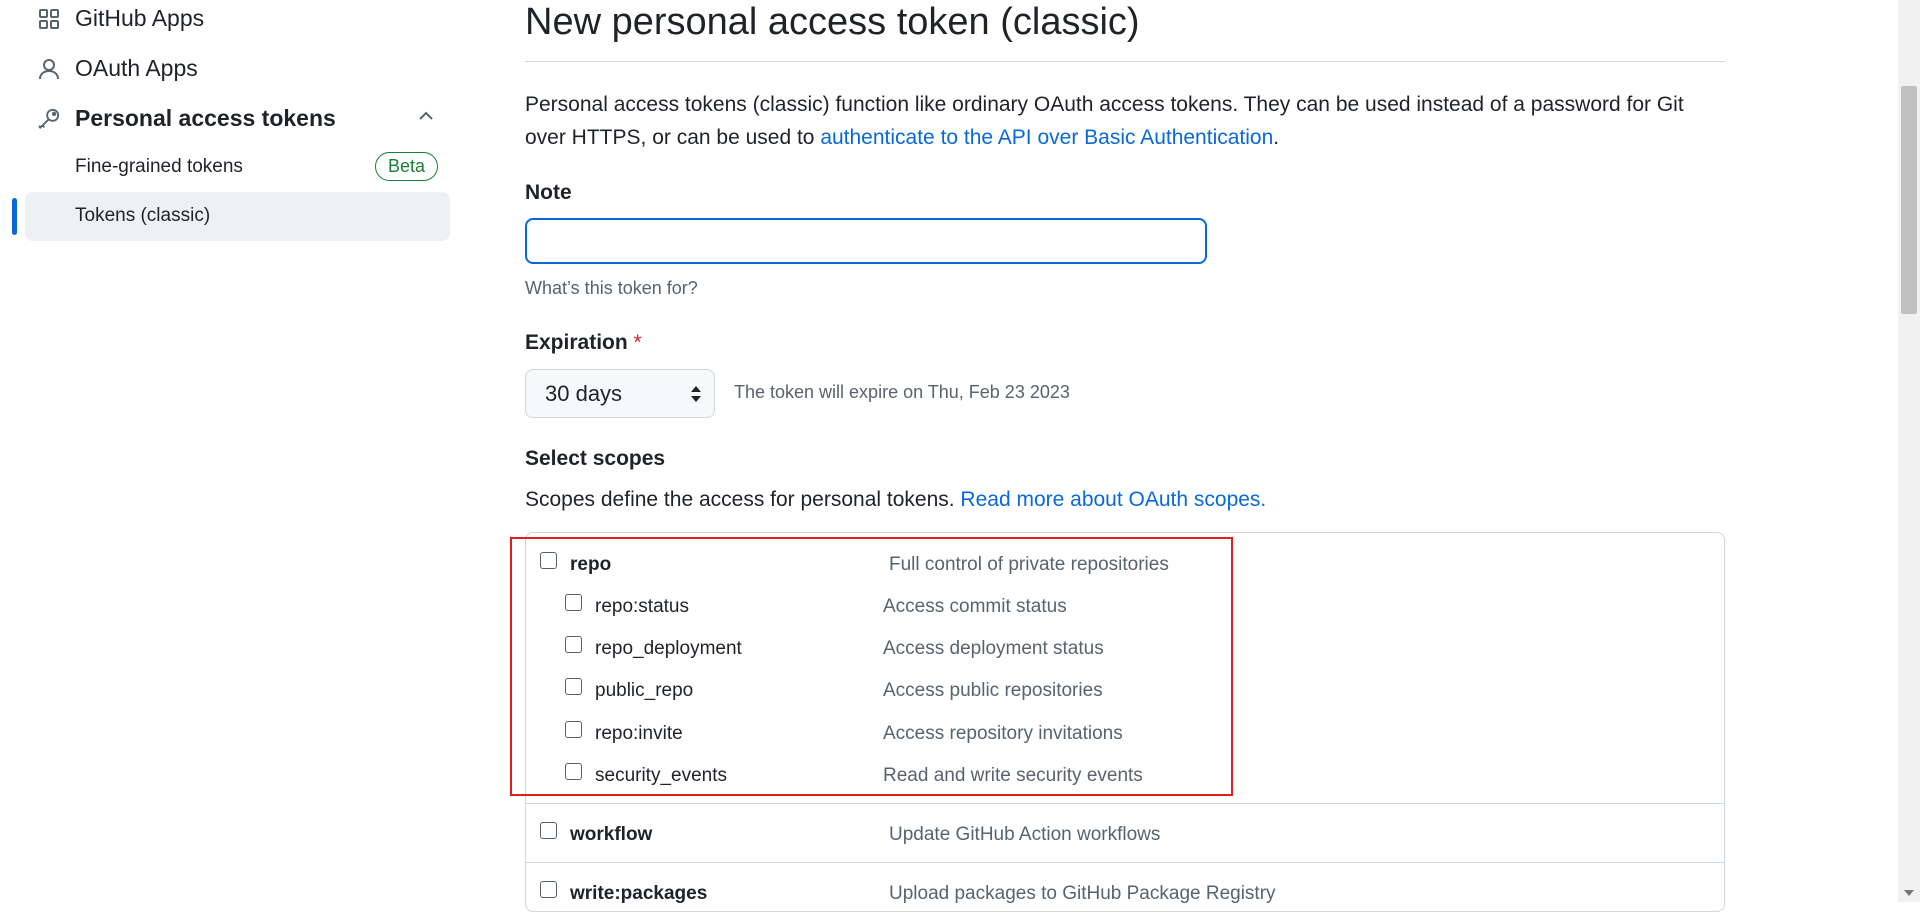 The image size is (1920, 912). What do you see at coordinates (584, 393) in the screenshot?
I see `expiration-selected-value: 30 days` at bounding box center [584, 393].